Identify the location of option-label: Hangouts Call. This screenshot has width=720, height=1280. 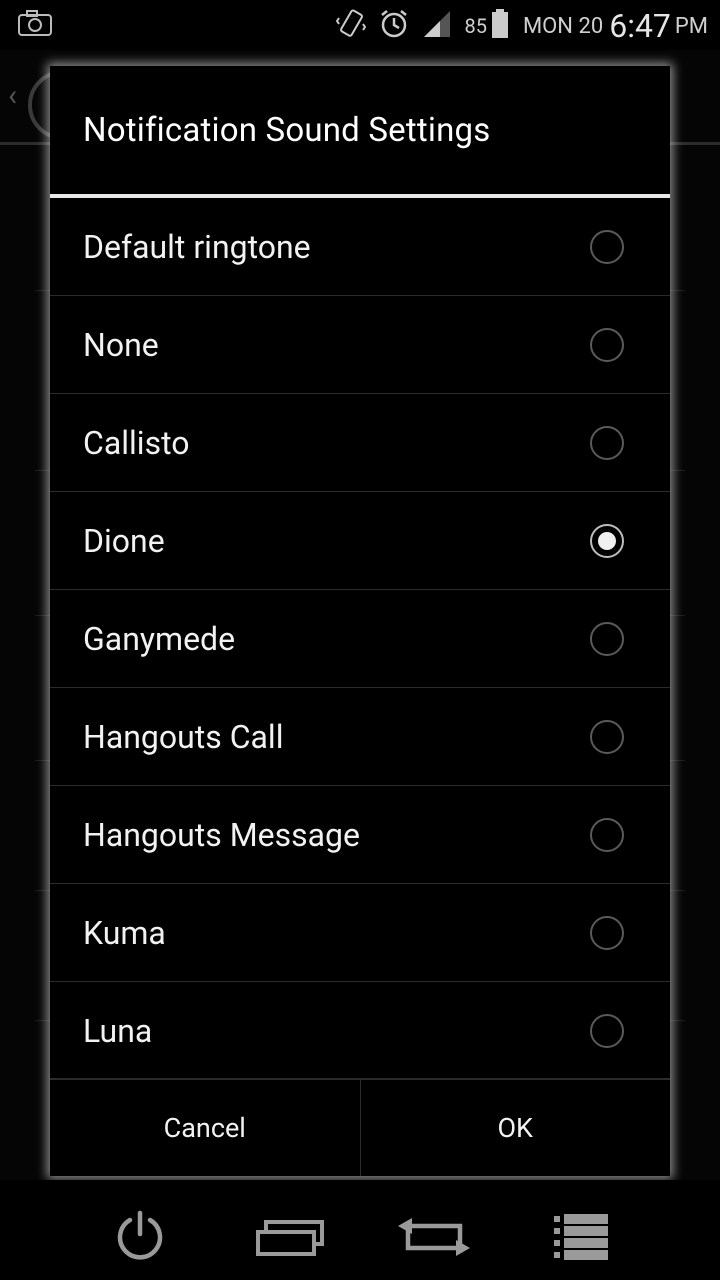
(183, 736).